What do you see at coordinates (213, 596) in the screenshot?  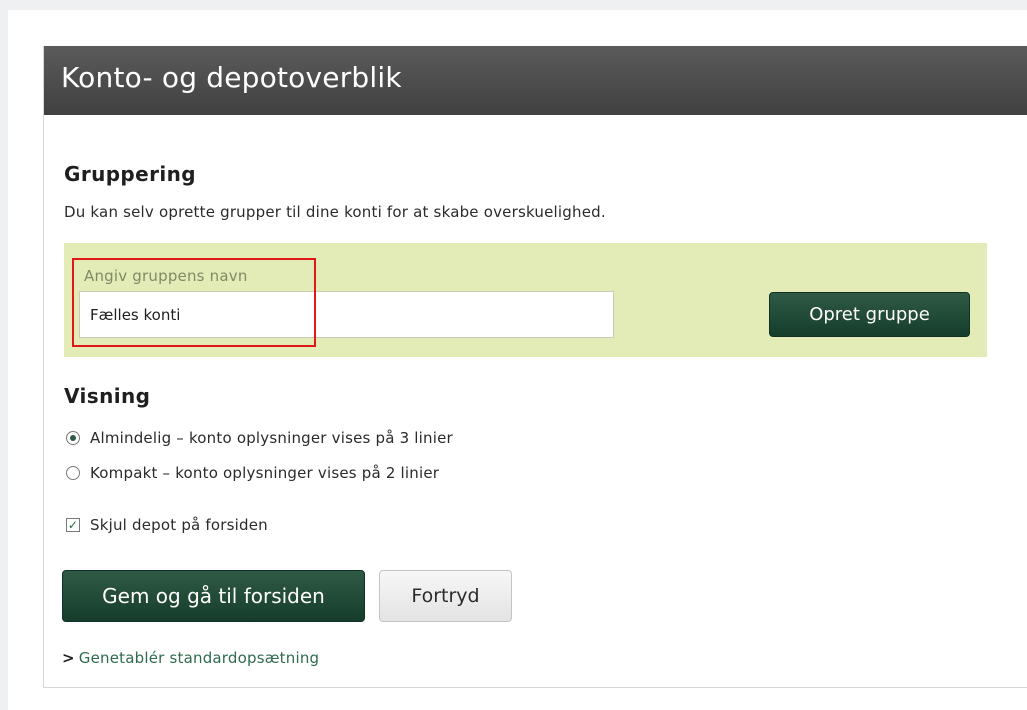 I see `save-and-go-home-button: Gem og gå til forsiden` at bounding box center [213, 596].